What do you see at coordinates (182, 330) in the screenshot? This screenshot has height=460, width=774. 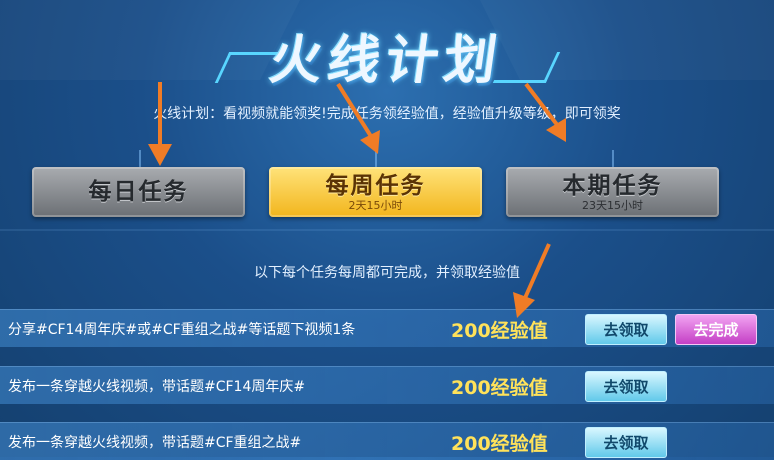 I see `task-text: 分享#CF14周年庆#或#CF重组之战#等话题下视频1条` at bounding box center [182, 330].